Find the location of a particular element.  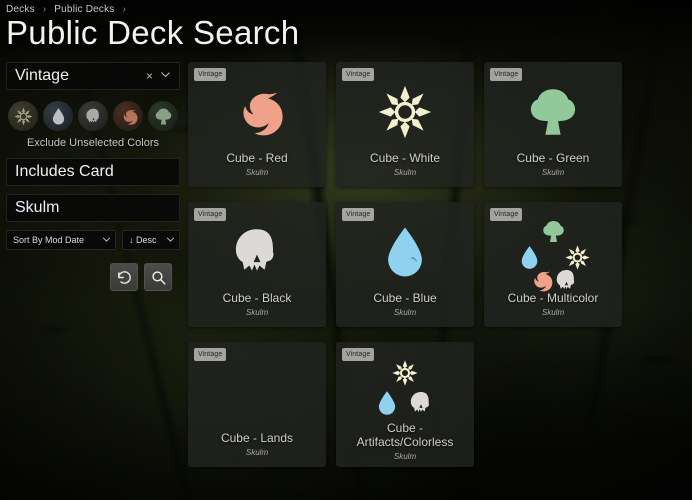

includes-card-input: Includes Card is located at coordinates (93, 172).